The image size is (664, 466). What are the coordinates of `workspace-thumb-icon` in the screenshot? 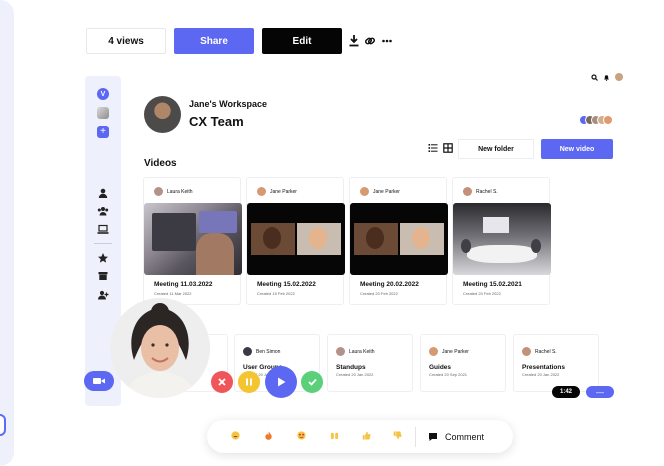 It's located at (103, 113).